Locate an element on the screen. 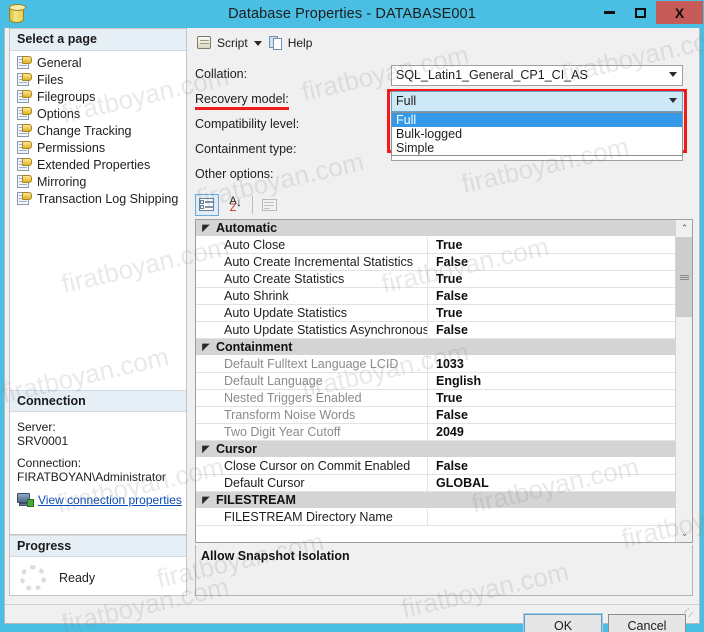 The width and height of the screenshot is (704, 632). sidebar-item-extended-properties: Extended Properties is located at coordinates (101, 164).